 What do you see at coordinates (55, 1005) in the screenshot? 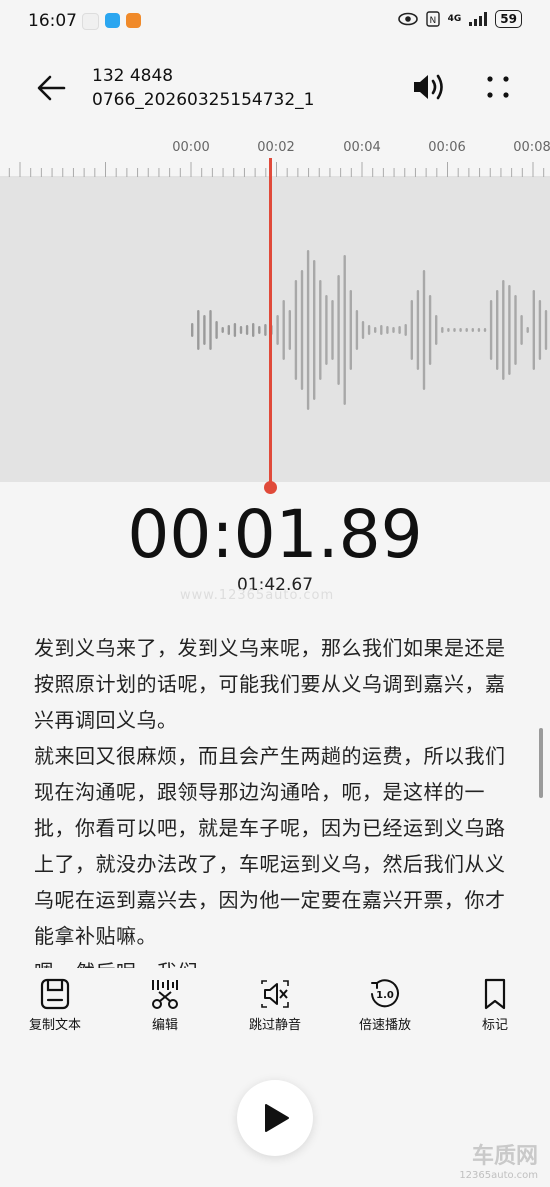
I see `copy-text-button: 复制文本` at bounding box center [55, 1005].